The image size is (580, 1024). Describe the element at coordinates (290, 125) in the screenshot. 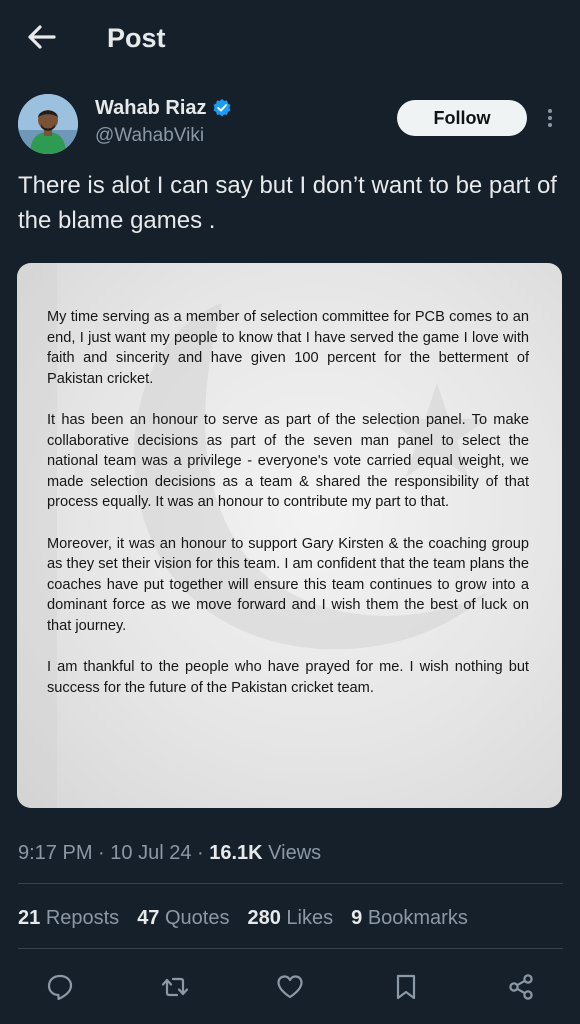

I see `author-header: Wahab Riaz @WahabViki Follow` at that location.